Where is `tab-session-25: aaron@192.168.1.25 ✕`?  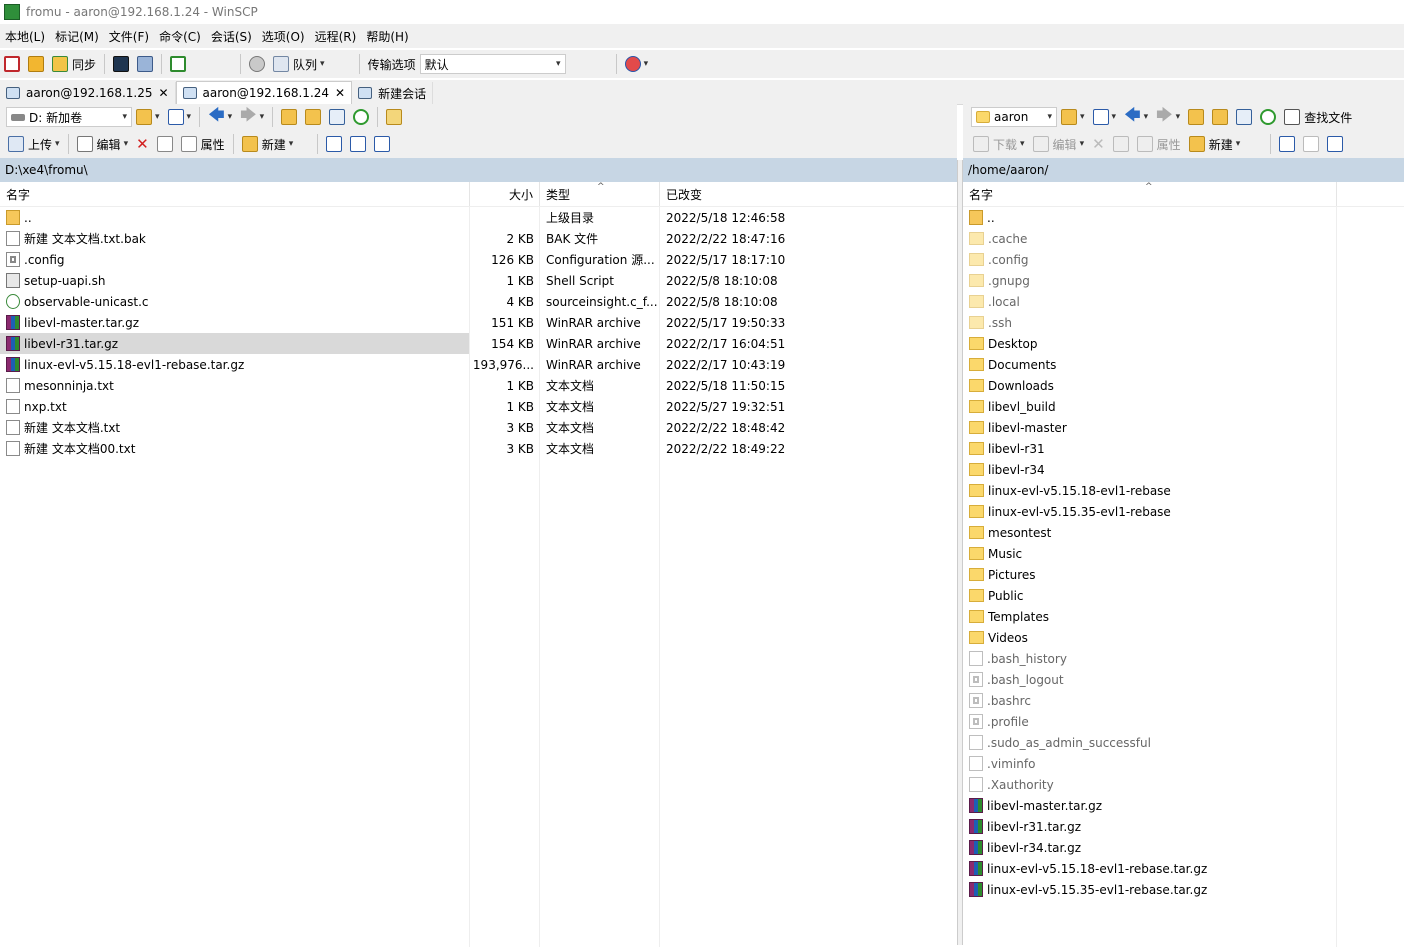
tab-session-25: aaron@192.168.1.25 ✕ is located at coordinates (88, 93).